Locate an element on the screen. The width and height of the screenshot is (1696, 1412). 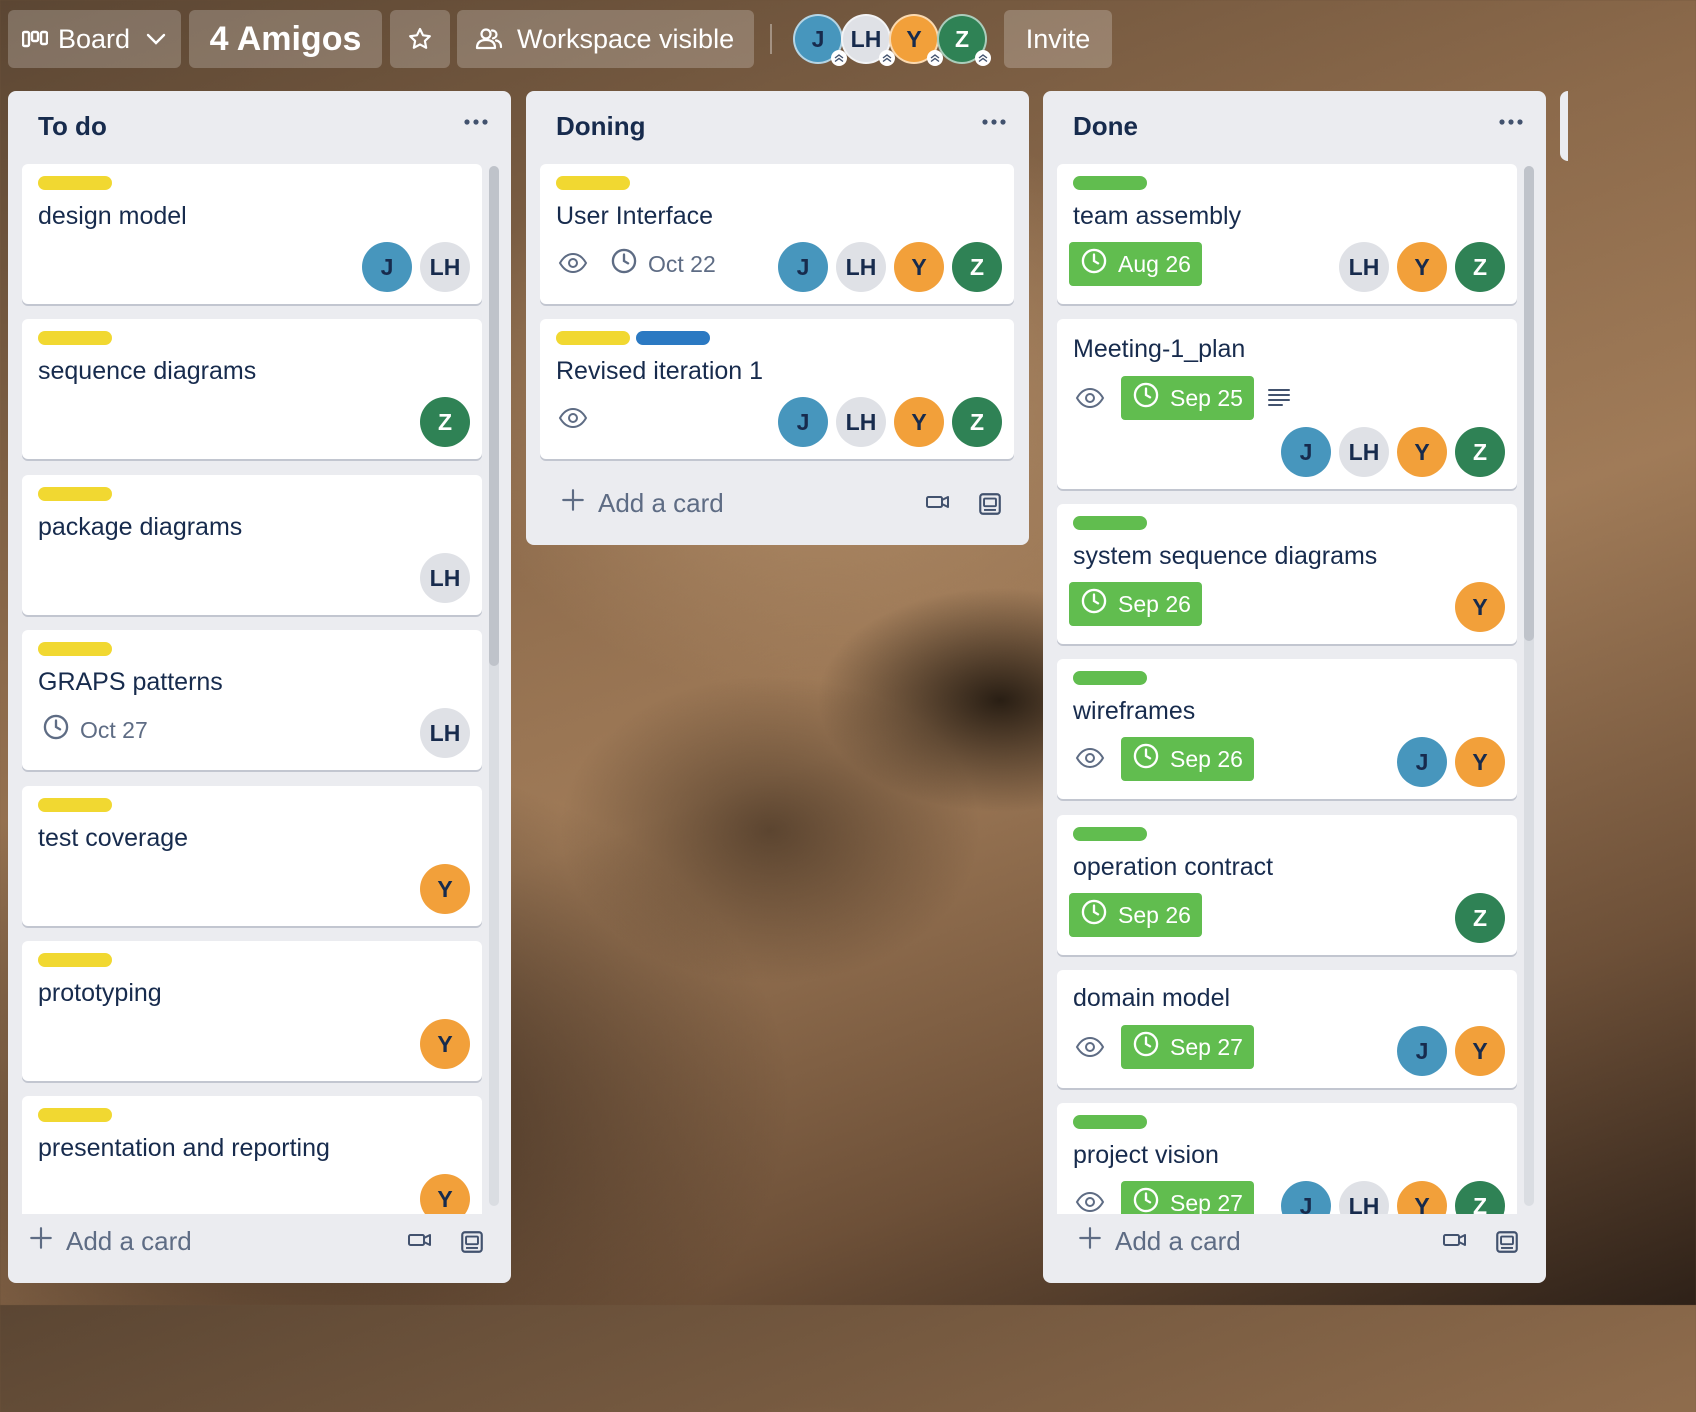
card: GRAPS patterns Oct 27 LH is located at coordinates (252, 700).